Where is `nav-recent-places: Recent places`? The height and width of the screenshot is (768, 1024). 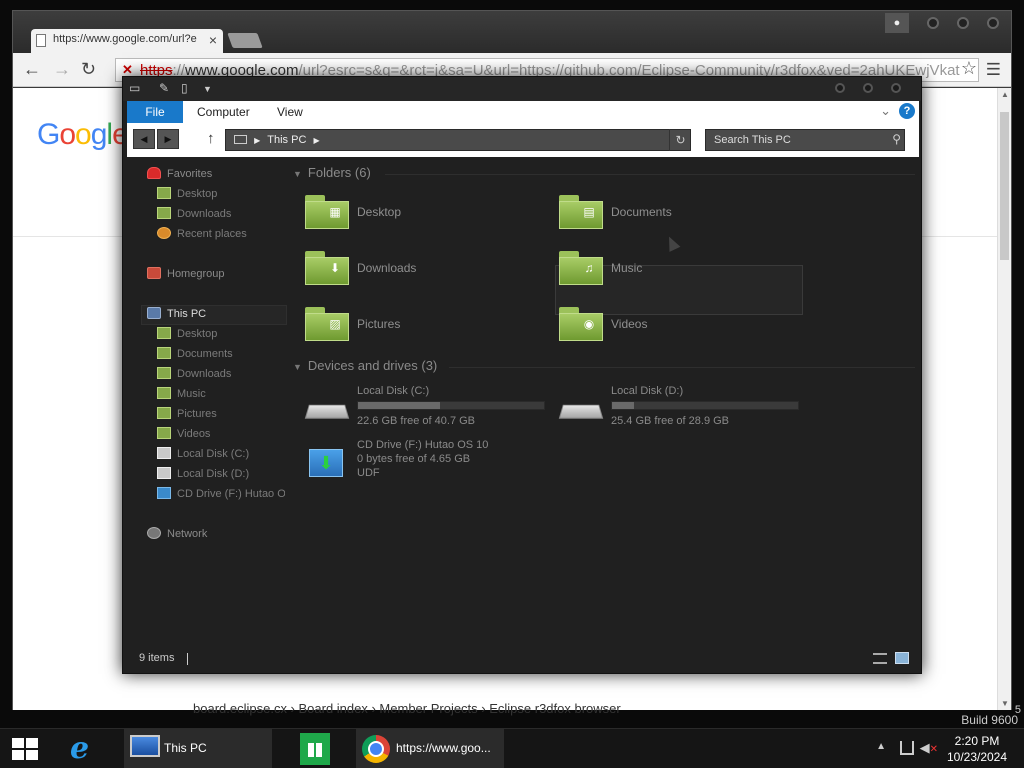 nav-recent-places: Recent places is located at coordinates (202, 234).